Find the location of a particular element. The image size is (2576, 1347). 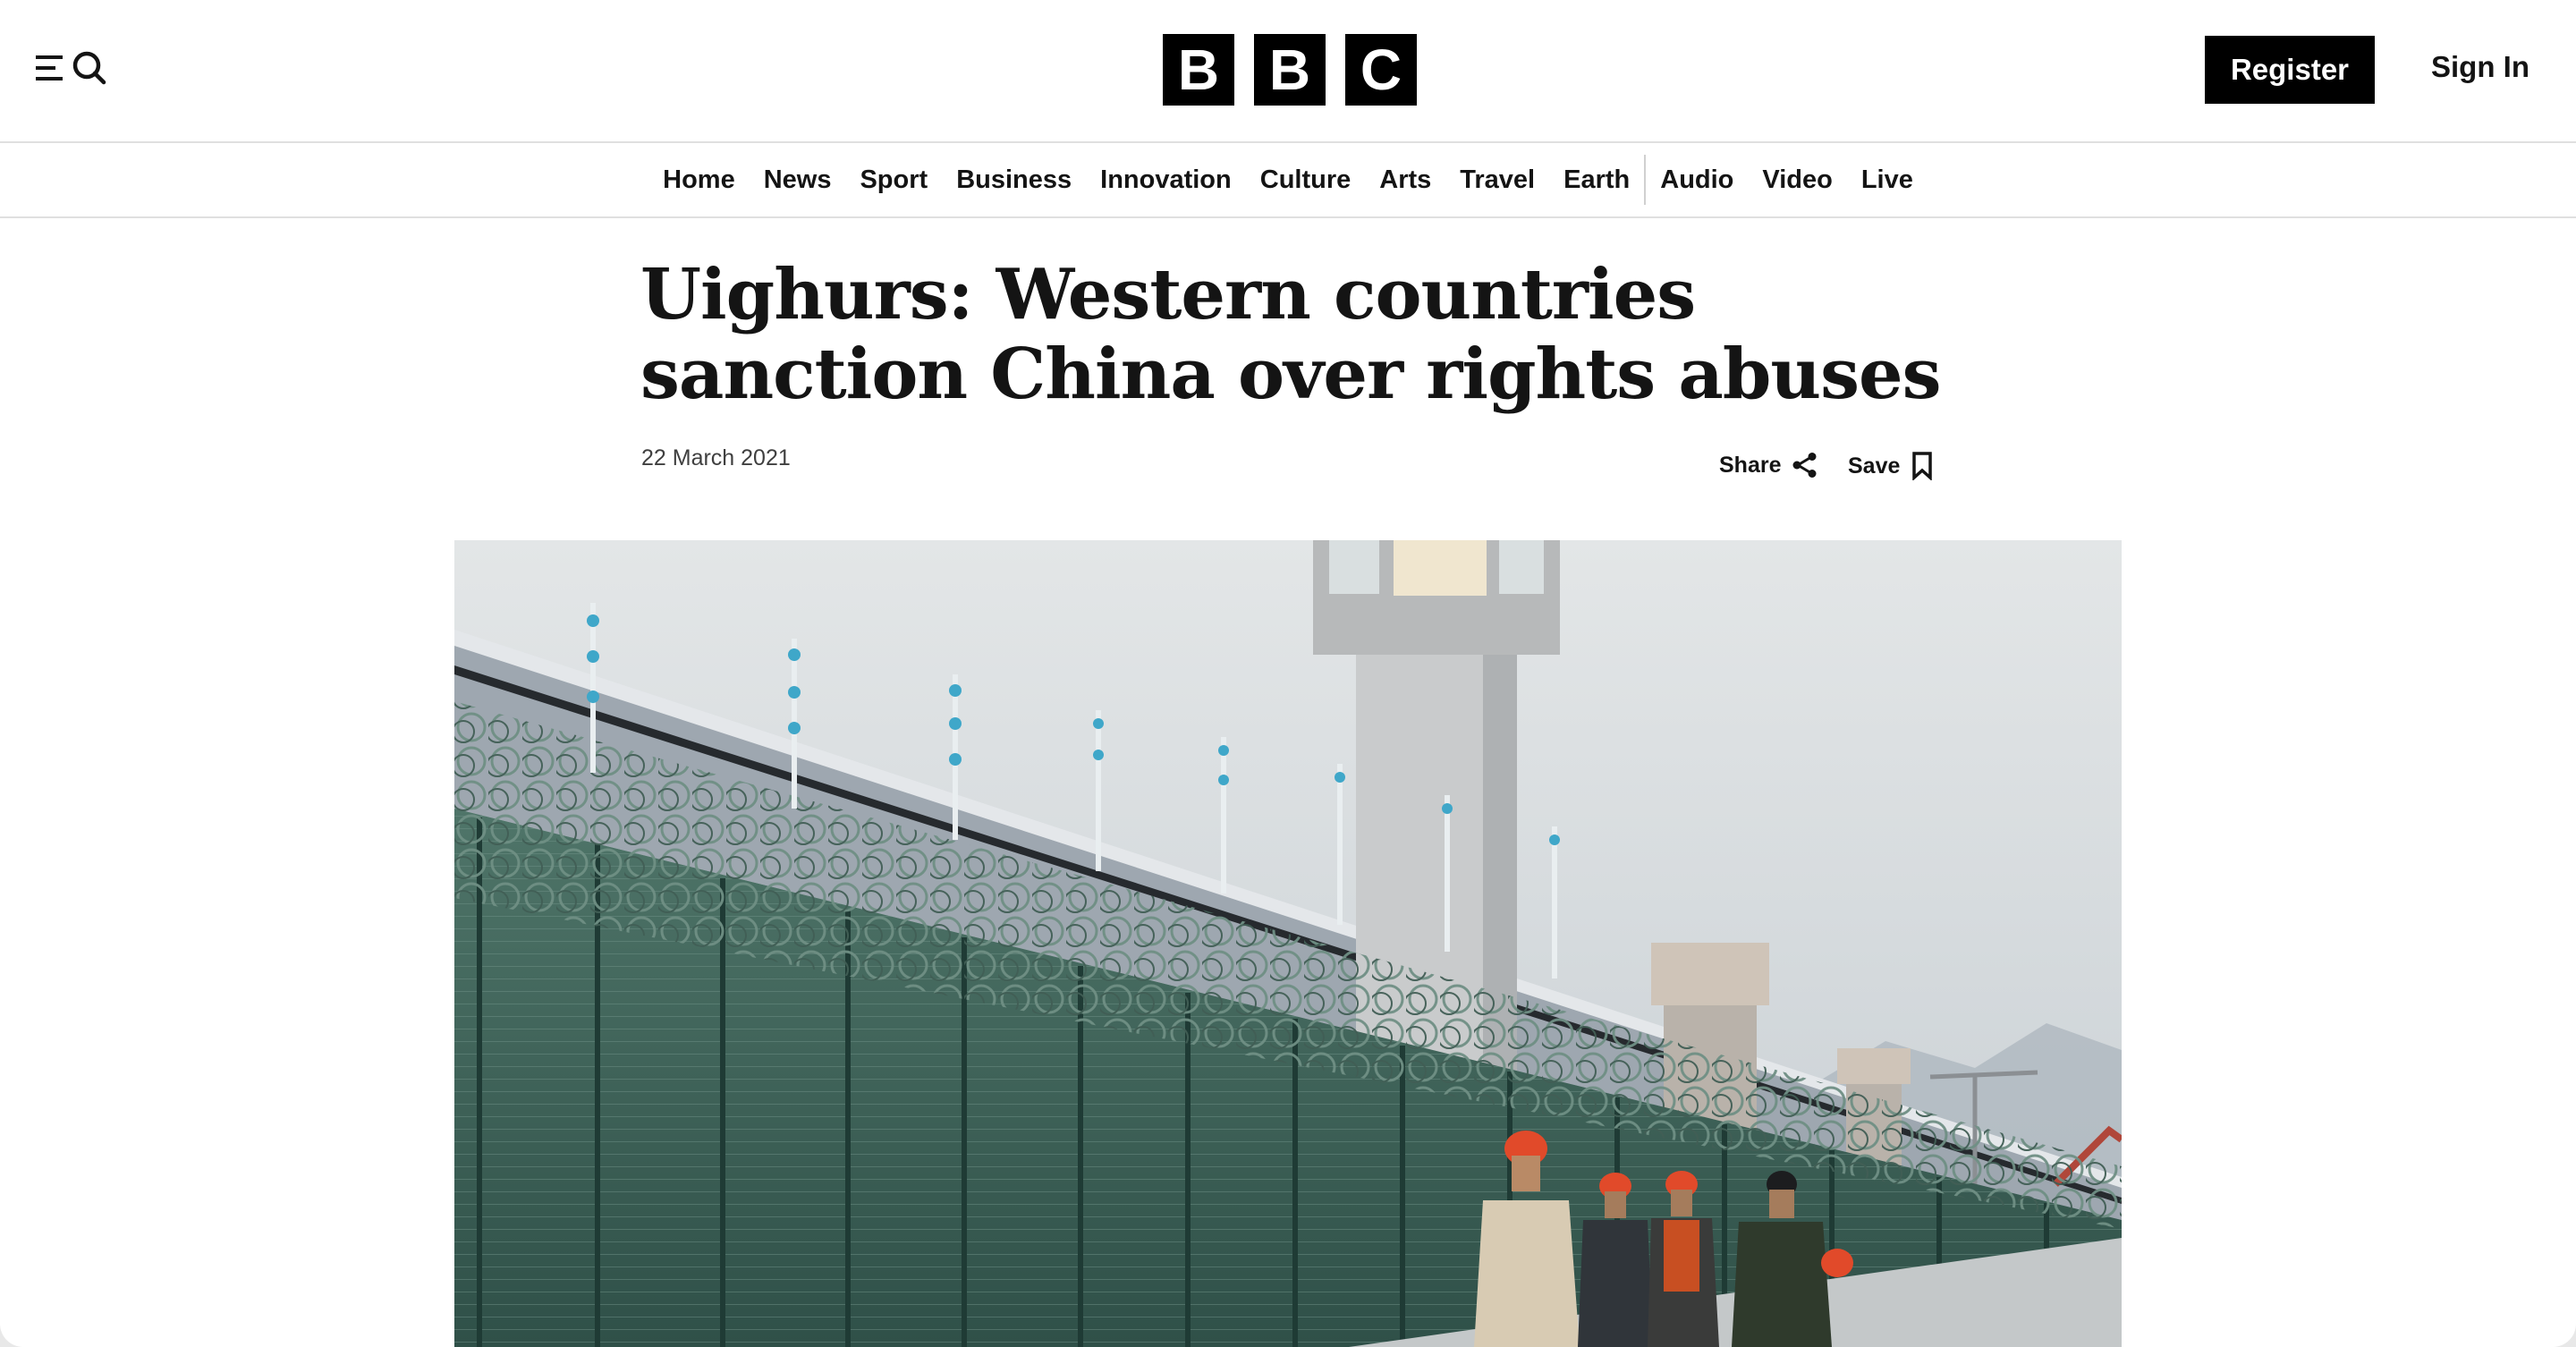

article-date: 22 March 2021 is located at coordinates (716, 457).